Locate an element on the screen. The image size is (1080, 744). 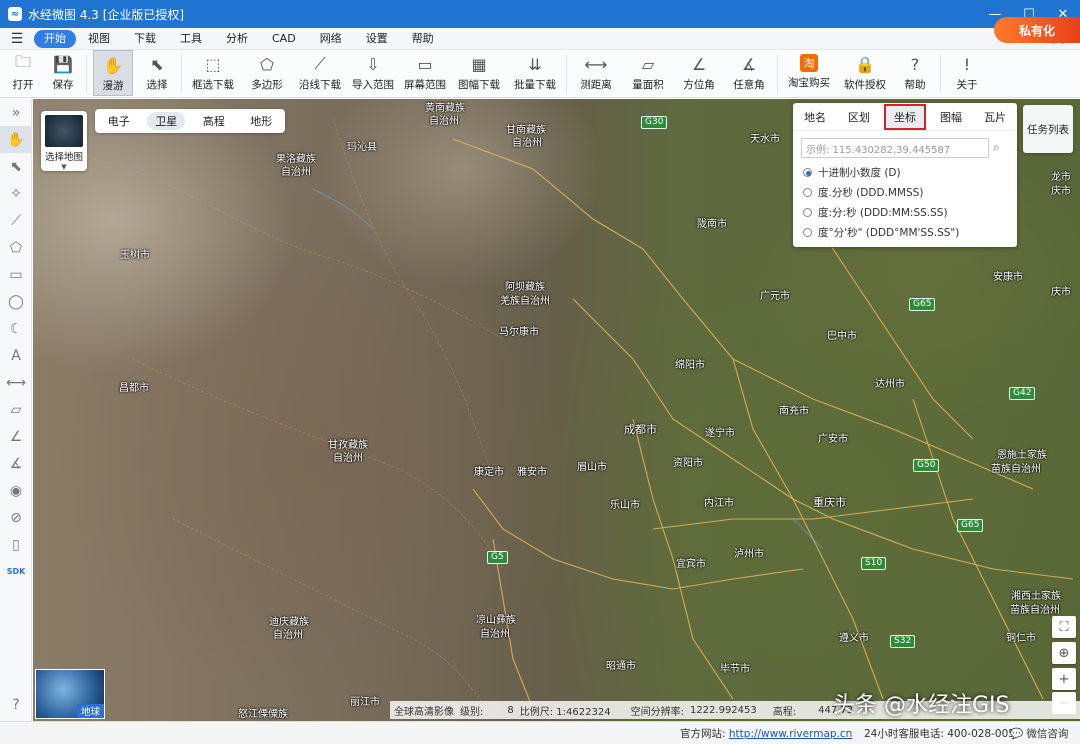
tool-azimuth-button: ∠ 方位角 is located at coordinates (699, 73).